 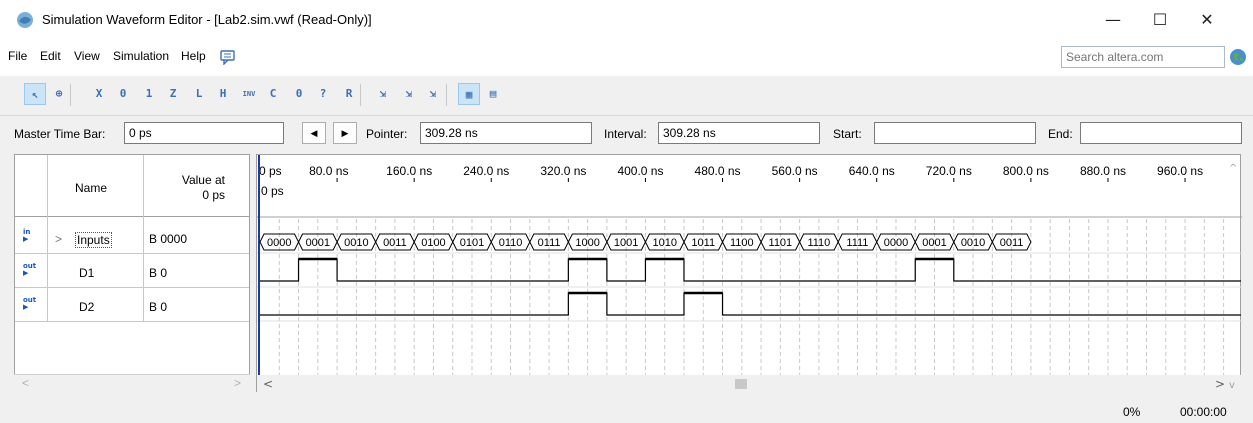 What do you see at coordinates (1207, 20) in the screenshot?
I see `close-button: ✕` at bounding box center [1207, 20].